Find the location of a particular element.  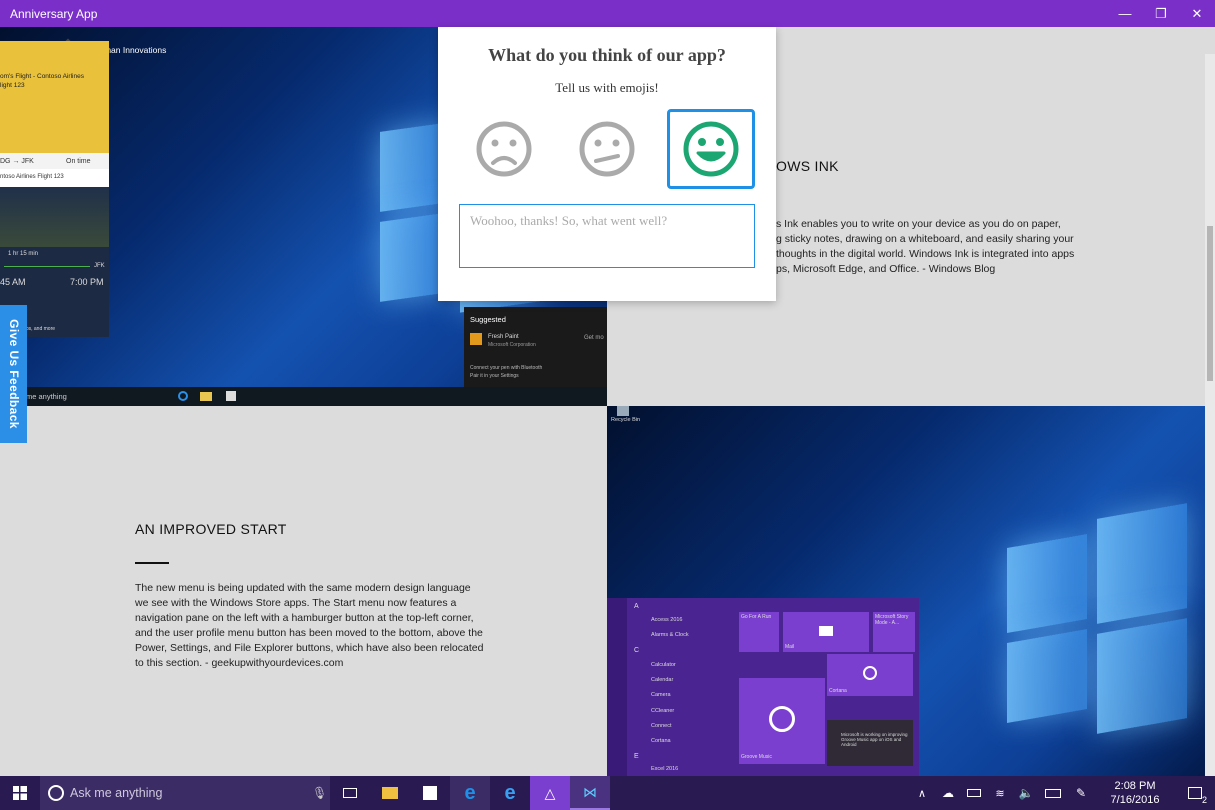

ie-button: e is located at coordinates (510, 793).